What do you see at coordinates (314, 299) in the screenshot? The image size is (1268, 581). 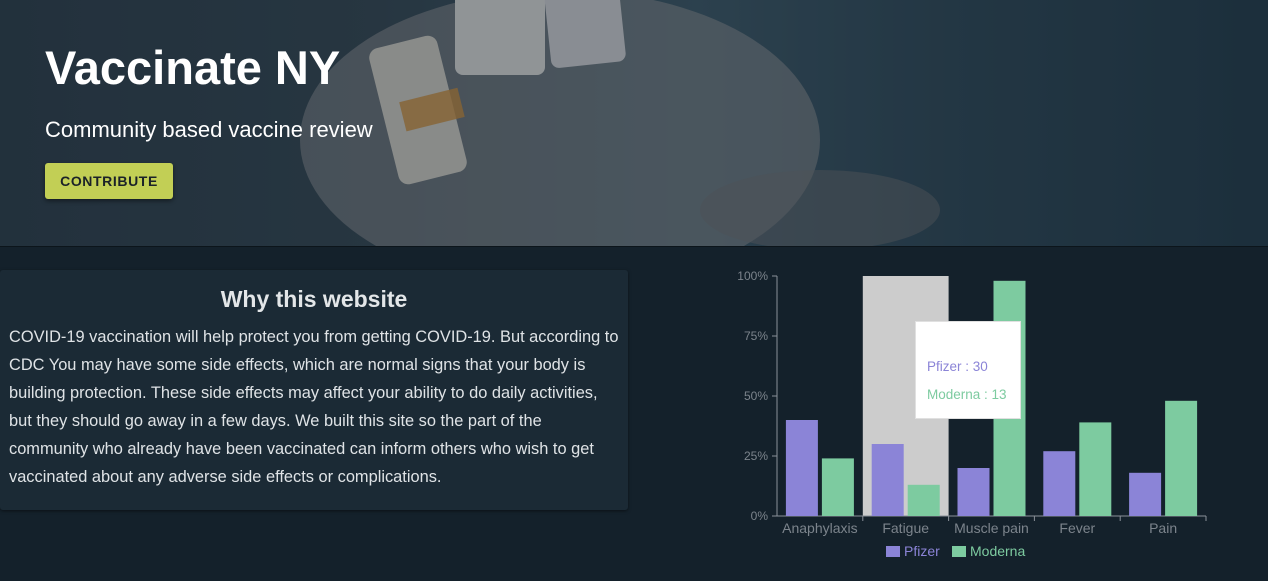 I see `why-website-title: Why this website` at bounding box center [314, 299].